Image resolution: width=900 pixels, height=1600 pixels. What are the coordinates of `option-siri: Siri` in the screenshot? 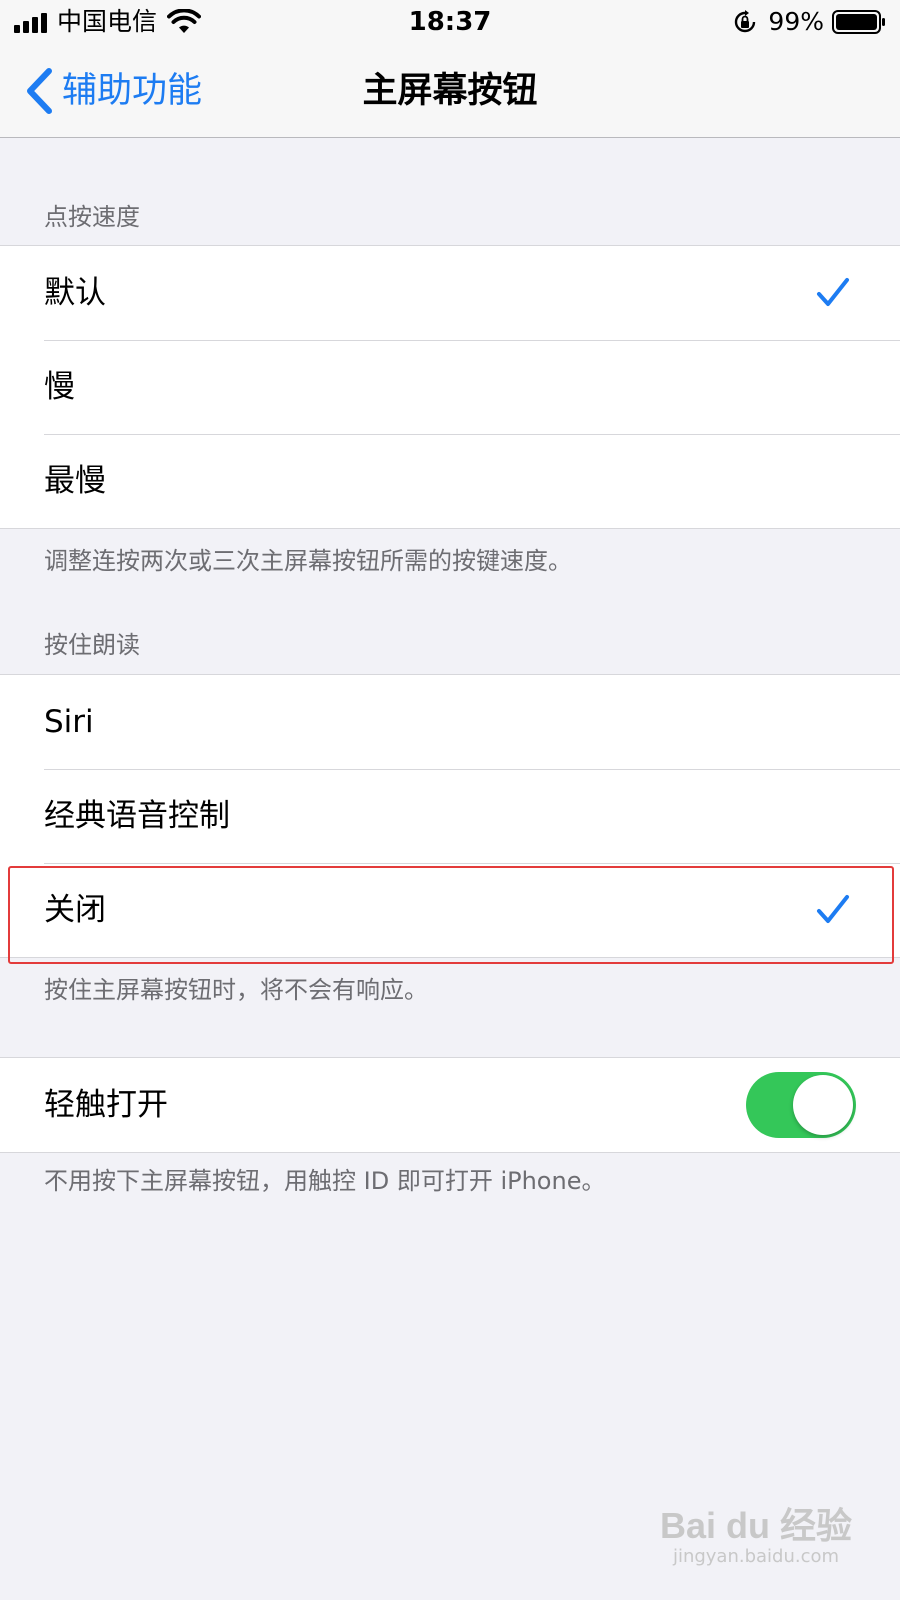 It's located at (450, 722).